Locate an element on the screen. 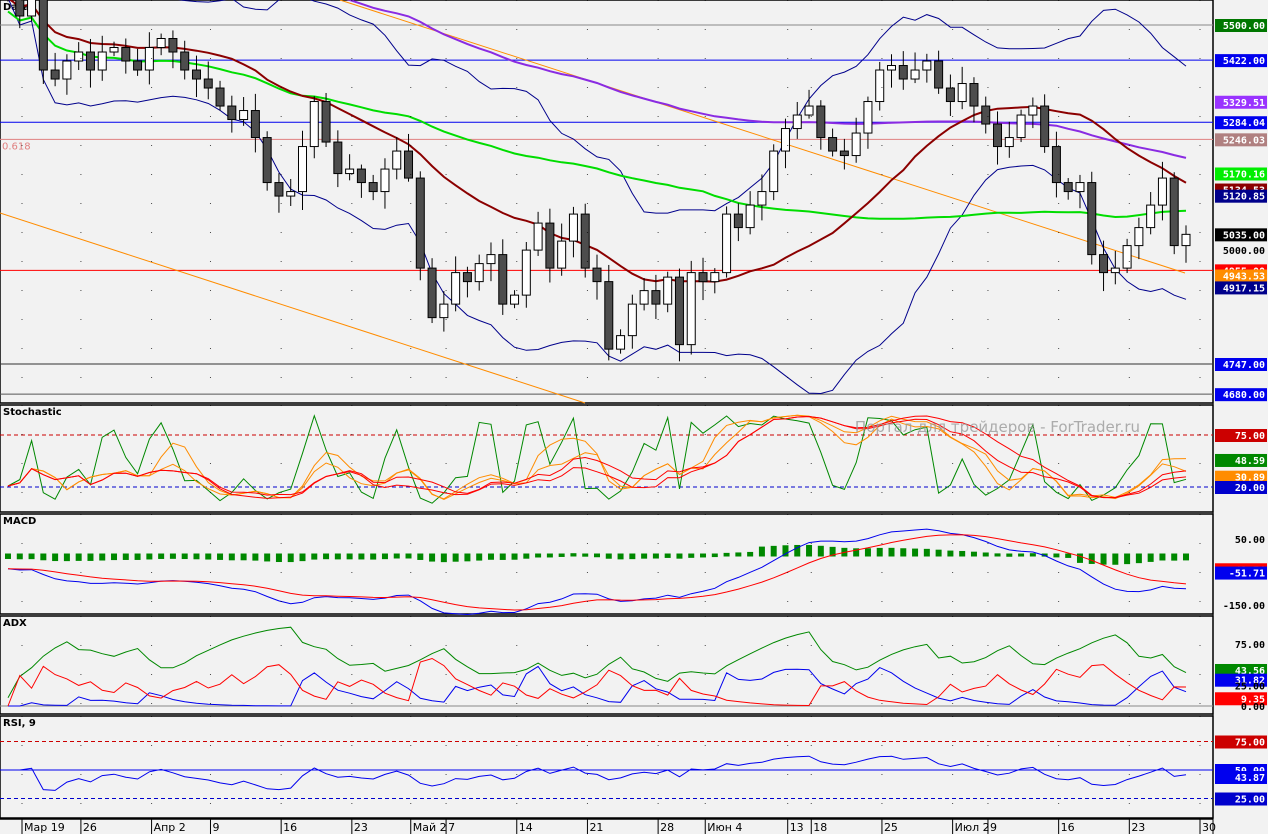 The image size is (1268, 834). price-label: 5246.03 is located at coordinates (1244, 140).